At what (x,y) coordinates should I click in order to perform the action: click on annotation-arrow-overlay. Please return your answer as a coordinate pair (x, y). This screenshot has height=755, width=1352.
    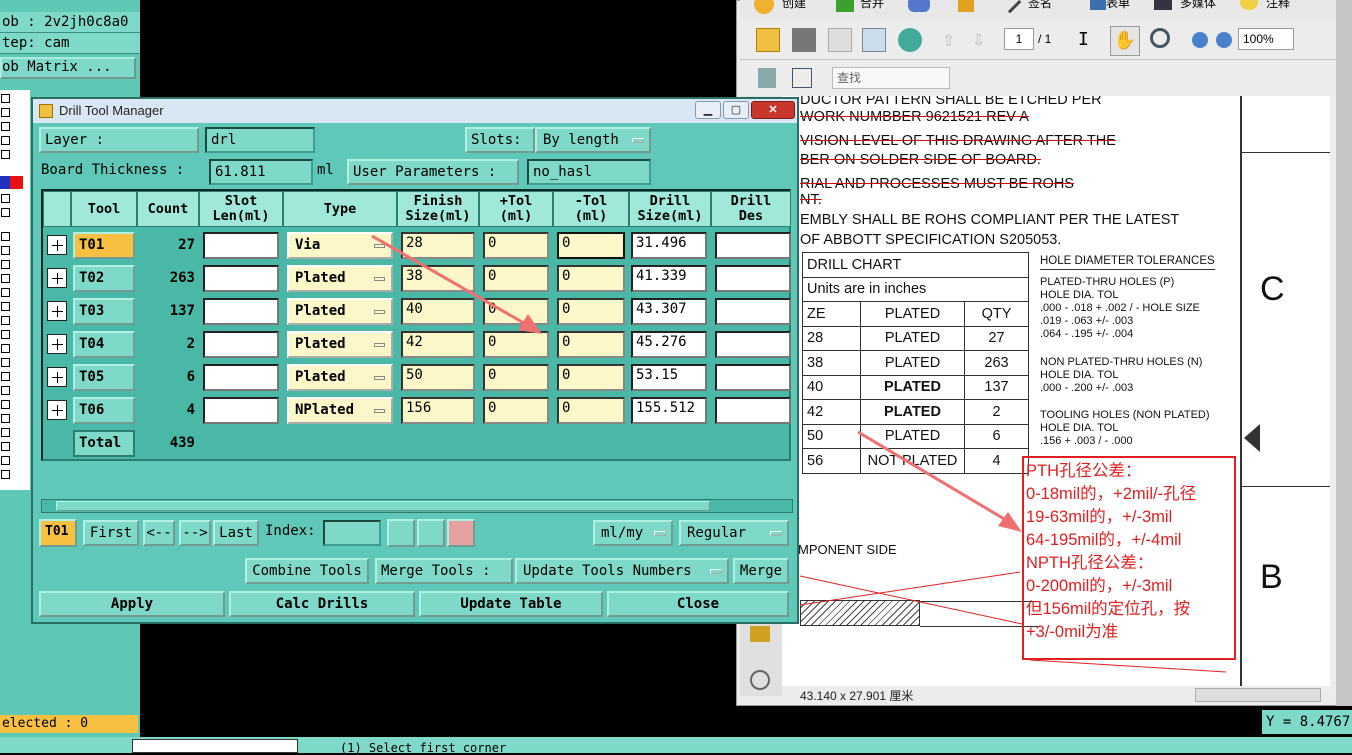
    Looking at the image, I should click on (456, 284).